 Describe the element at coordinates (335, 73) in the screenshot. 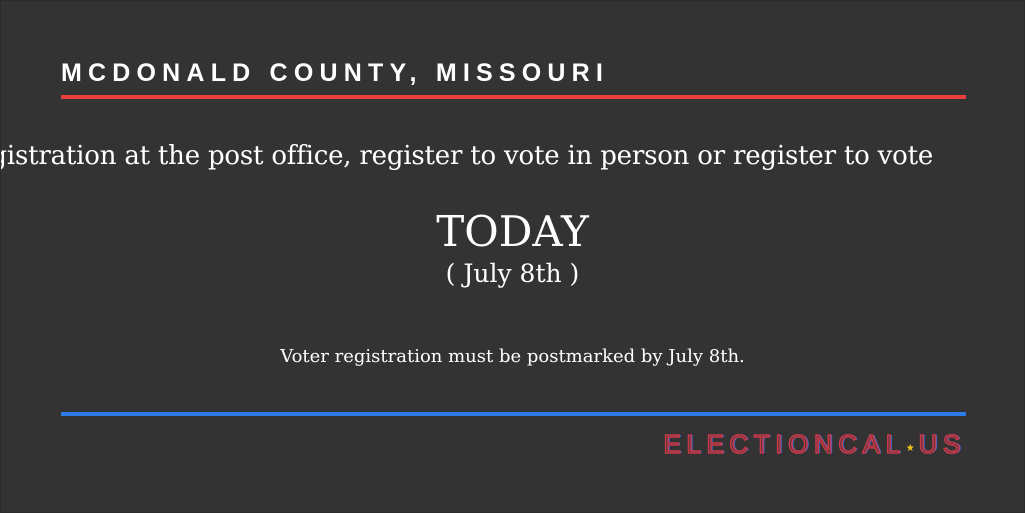

I see `county-heading: MCDONALD COUNTY, MISSOURI` at that location.